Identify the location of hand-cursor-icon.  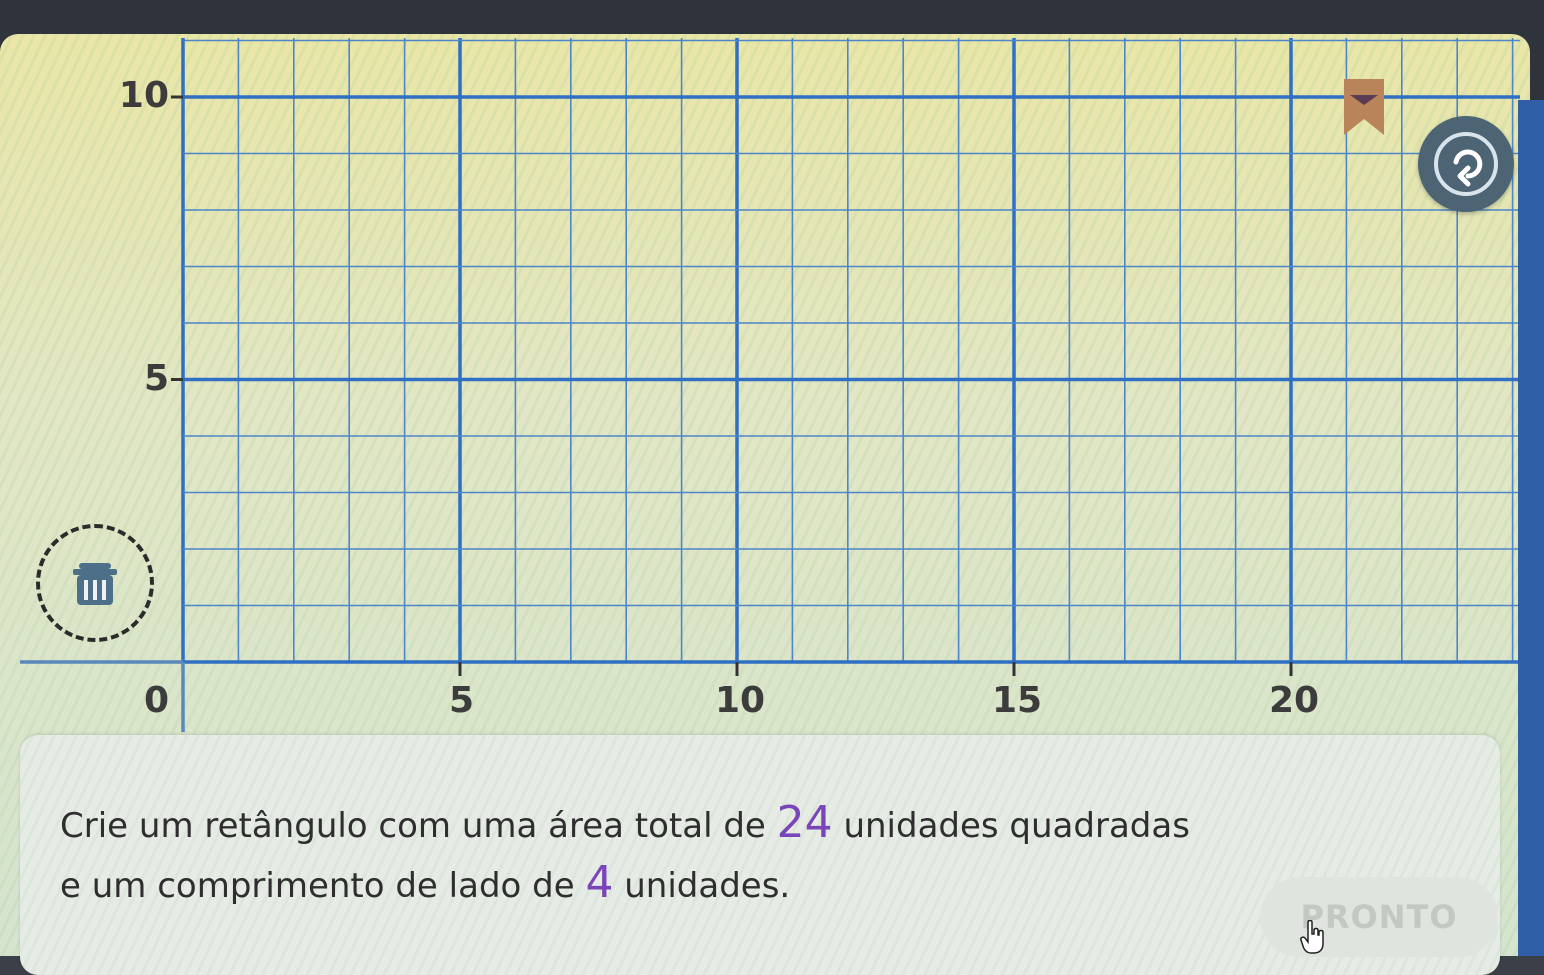
(1312, 937).